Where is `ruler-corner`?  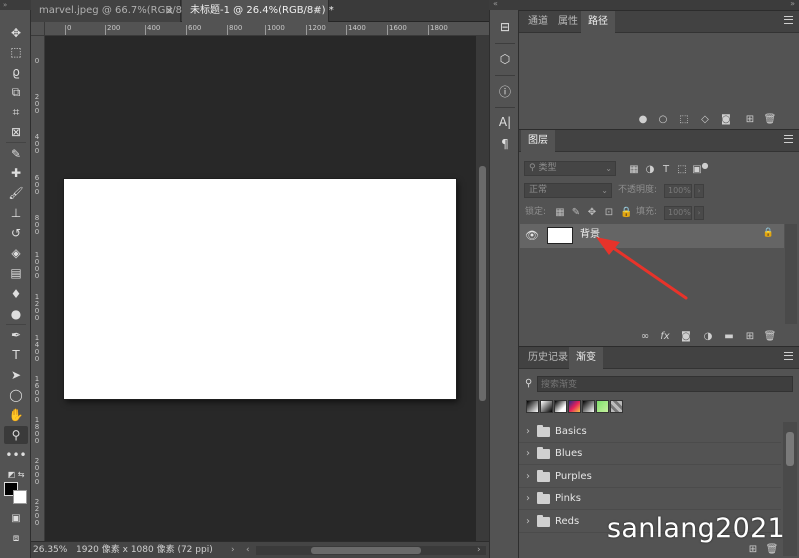 ruler-corner is located at coordinates (38, 29).